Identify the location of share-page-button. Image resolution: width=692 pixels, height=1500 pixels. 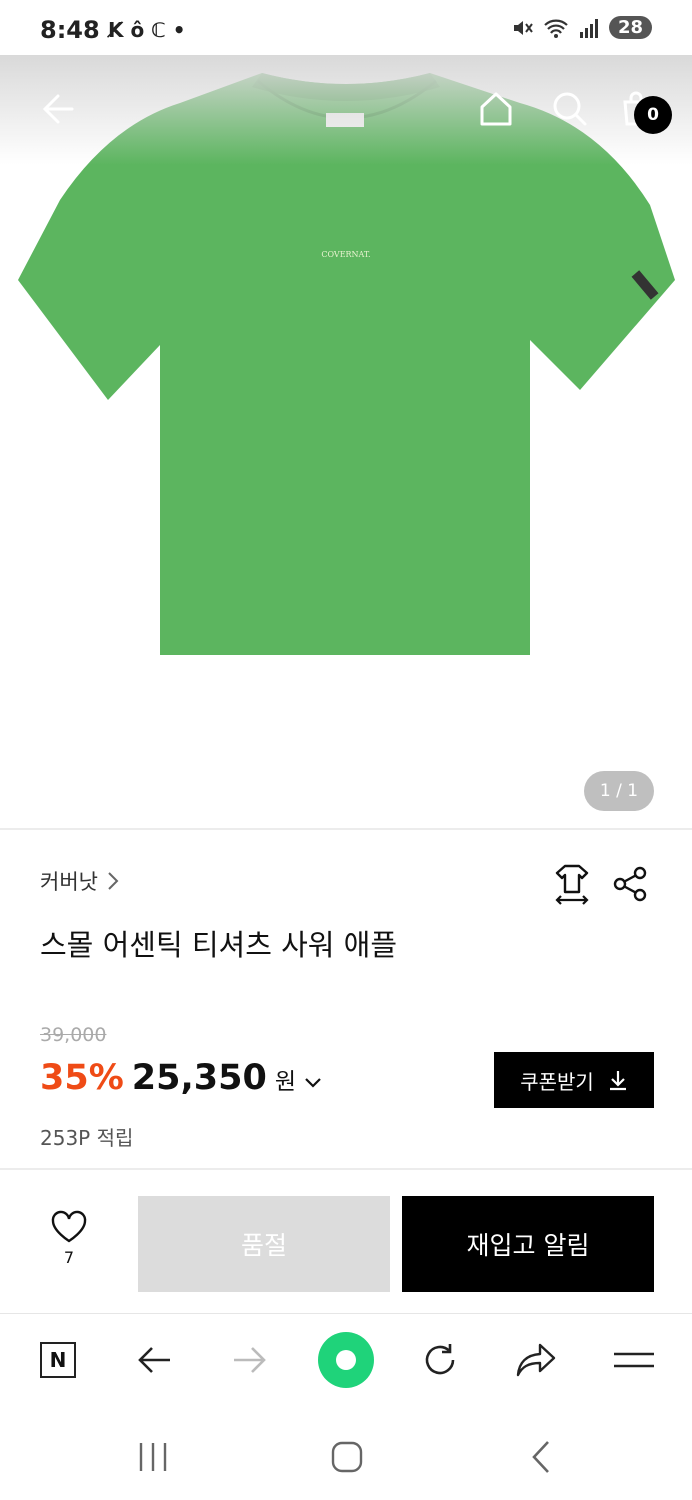
(536, 1360).